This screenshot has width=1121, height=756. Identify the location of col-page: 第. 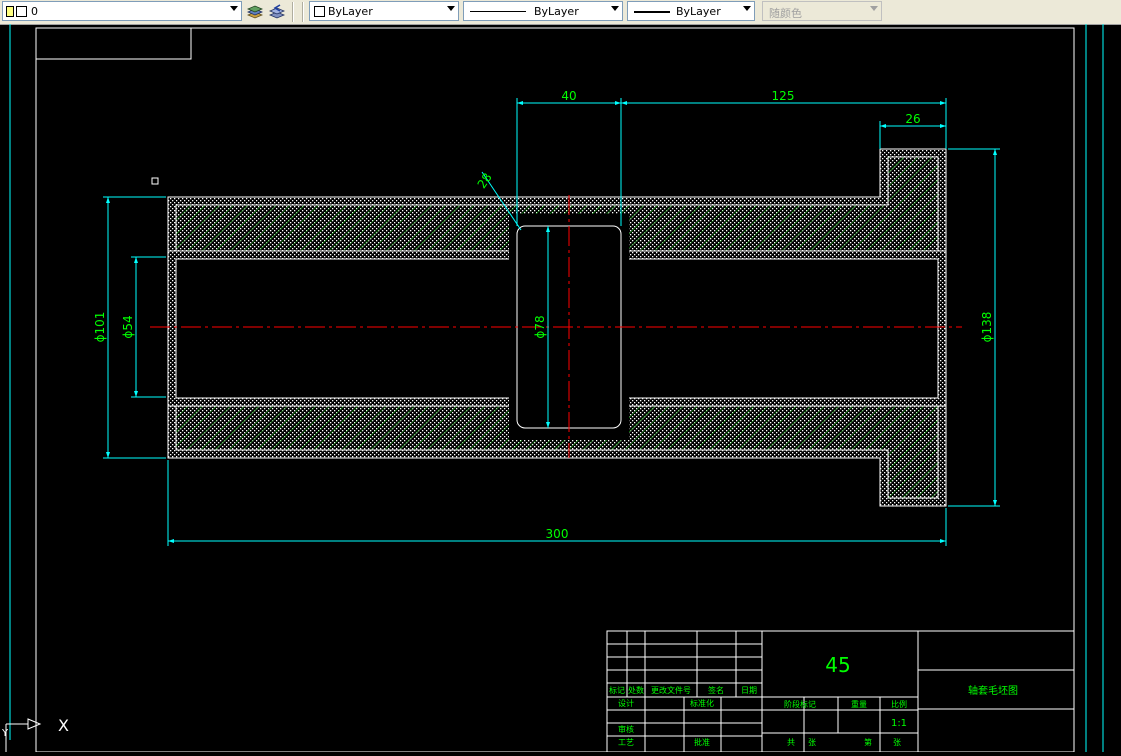
(868, 742).